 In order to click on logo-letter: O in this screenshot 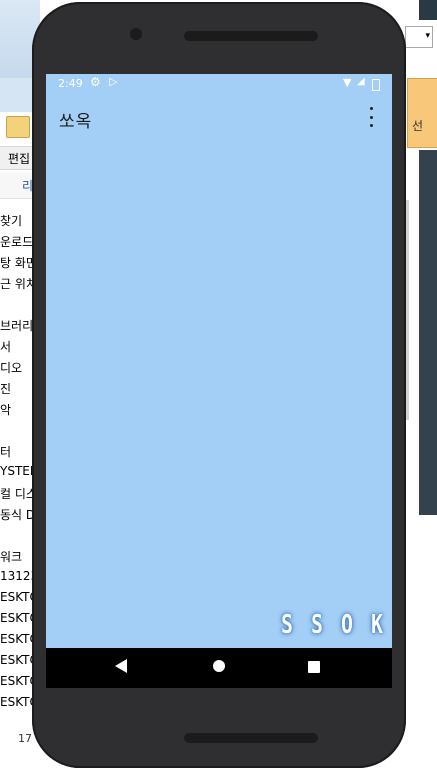, I will do `click(347, 625)`.